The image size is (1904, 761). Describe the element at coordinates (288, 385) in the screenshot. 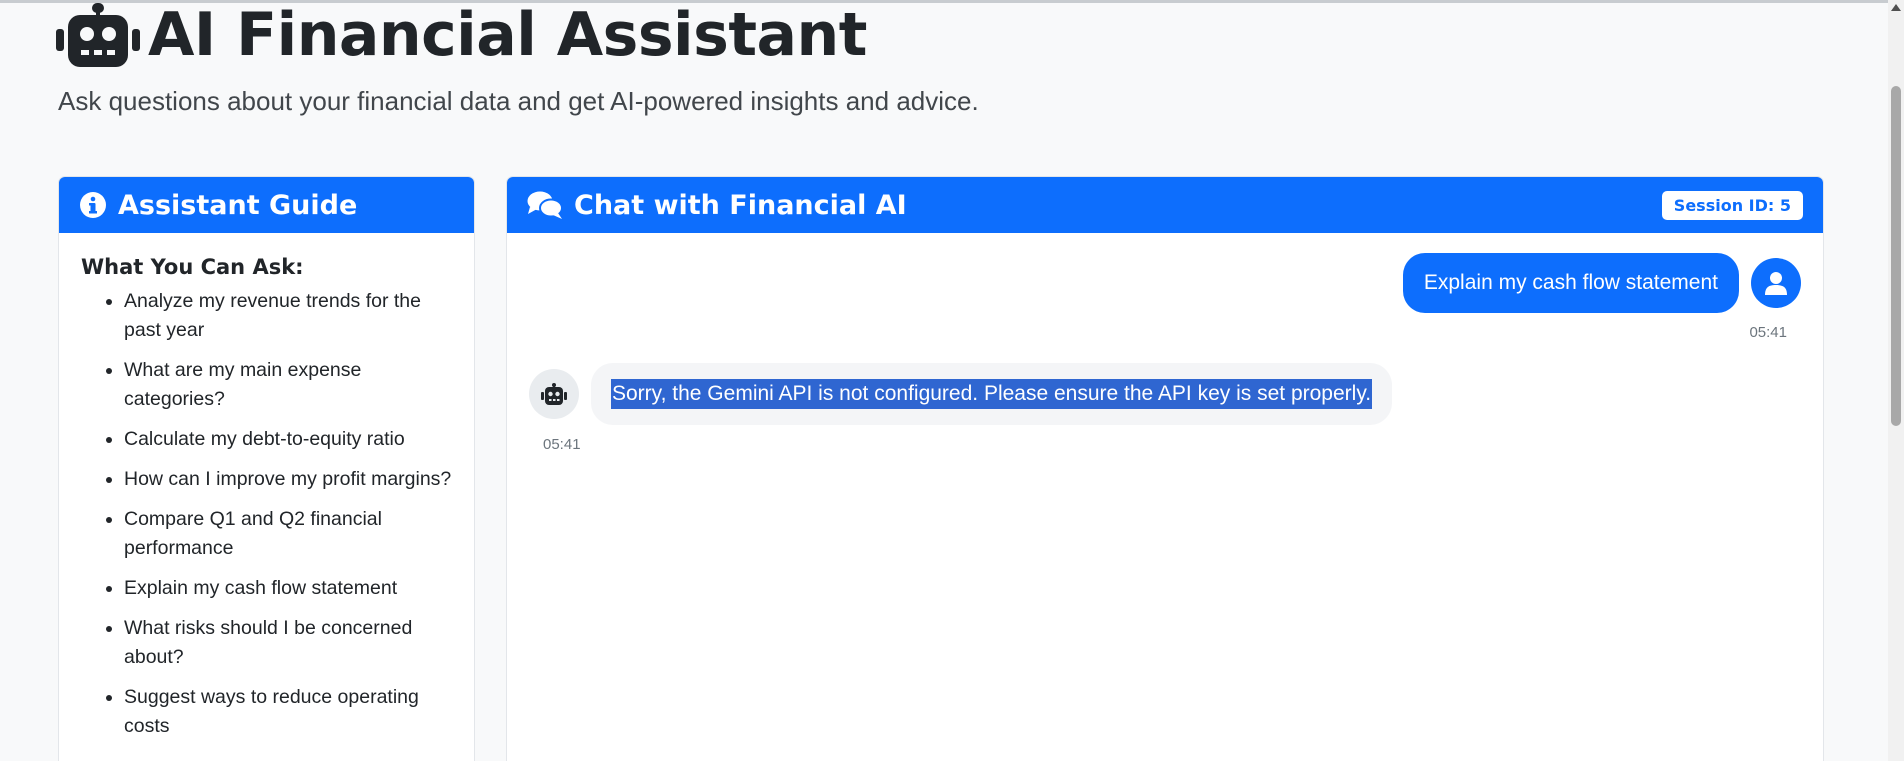

I see `list-item: What are my main expense categories?` at that location.